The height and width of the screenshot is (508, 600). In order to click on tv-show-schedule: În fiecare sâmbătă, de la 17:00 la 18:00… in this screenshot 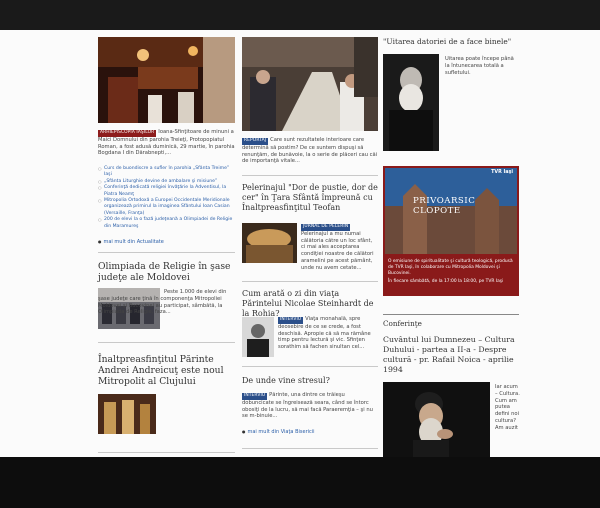, I will do `click(446, 281)`.